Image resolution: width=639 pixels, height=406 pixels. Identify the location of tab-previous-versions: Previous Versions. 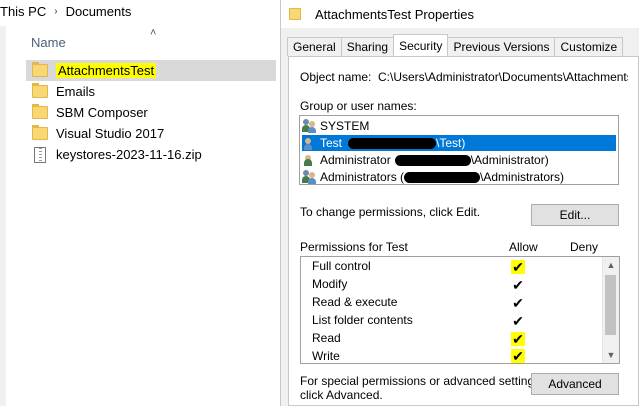
(501, 46).